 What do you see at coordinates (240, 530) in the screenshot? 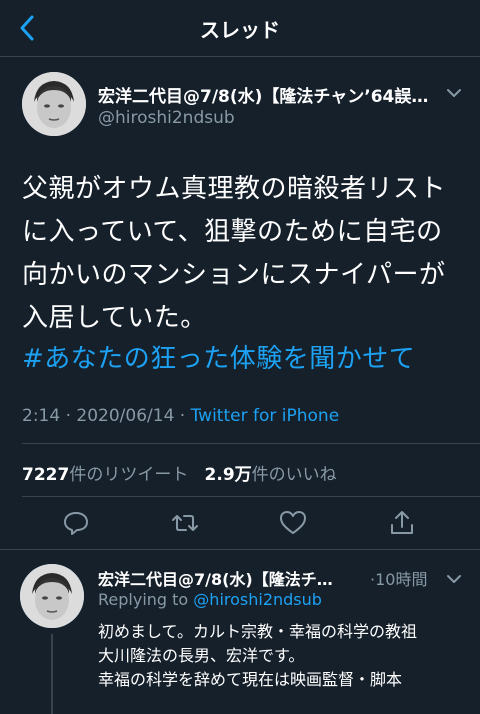
I see `action-bar` at bounding box center [240, 530].